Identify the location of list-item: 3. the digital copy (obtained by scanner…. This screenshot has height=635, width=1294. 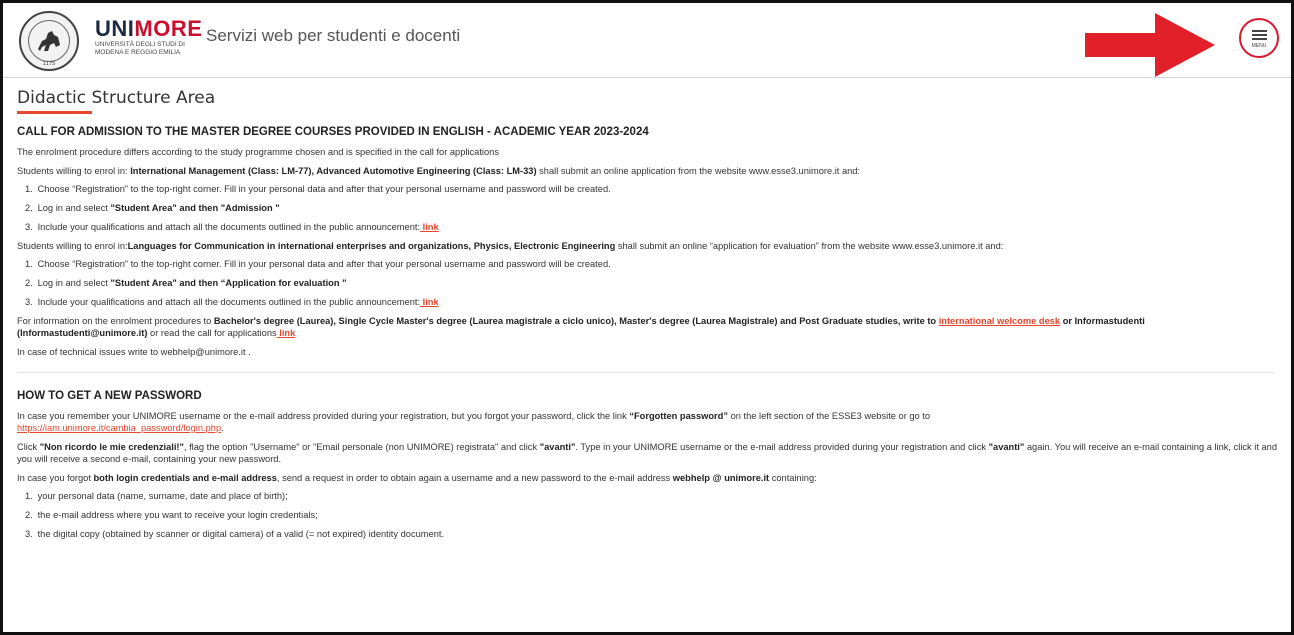
(235, 534).